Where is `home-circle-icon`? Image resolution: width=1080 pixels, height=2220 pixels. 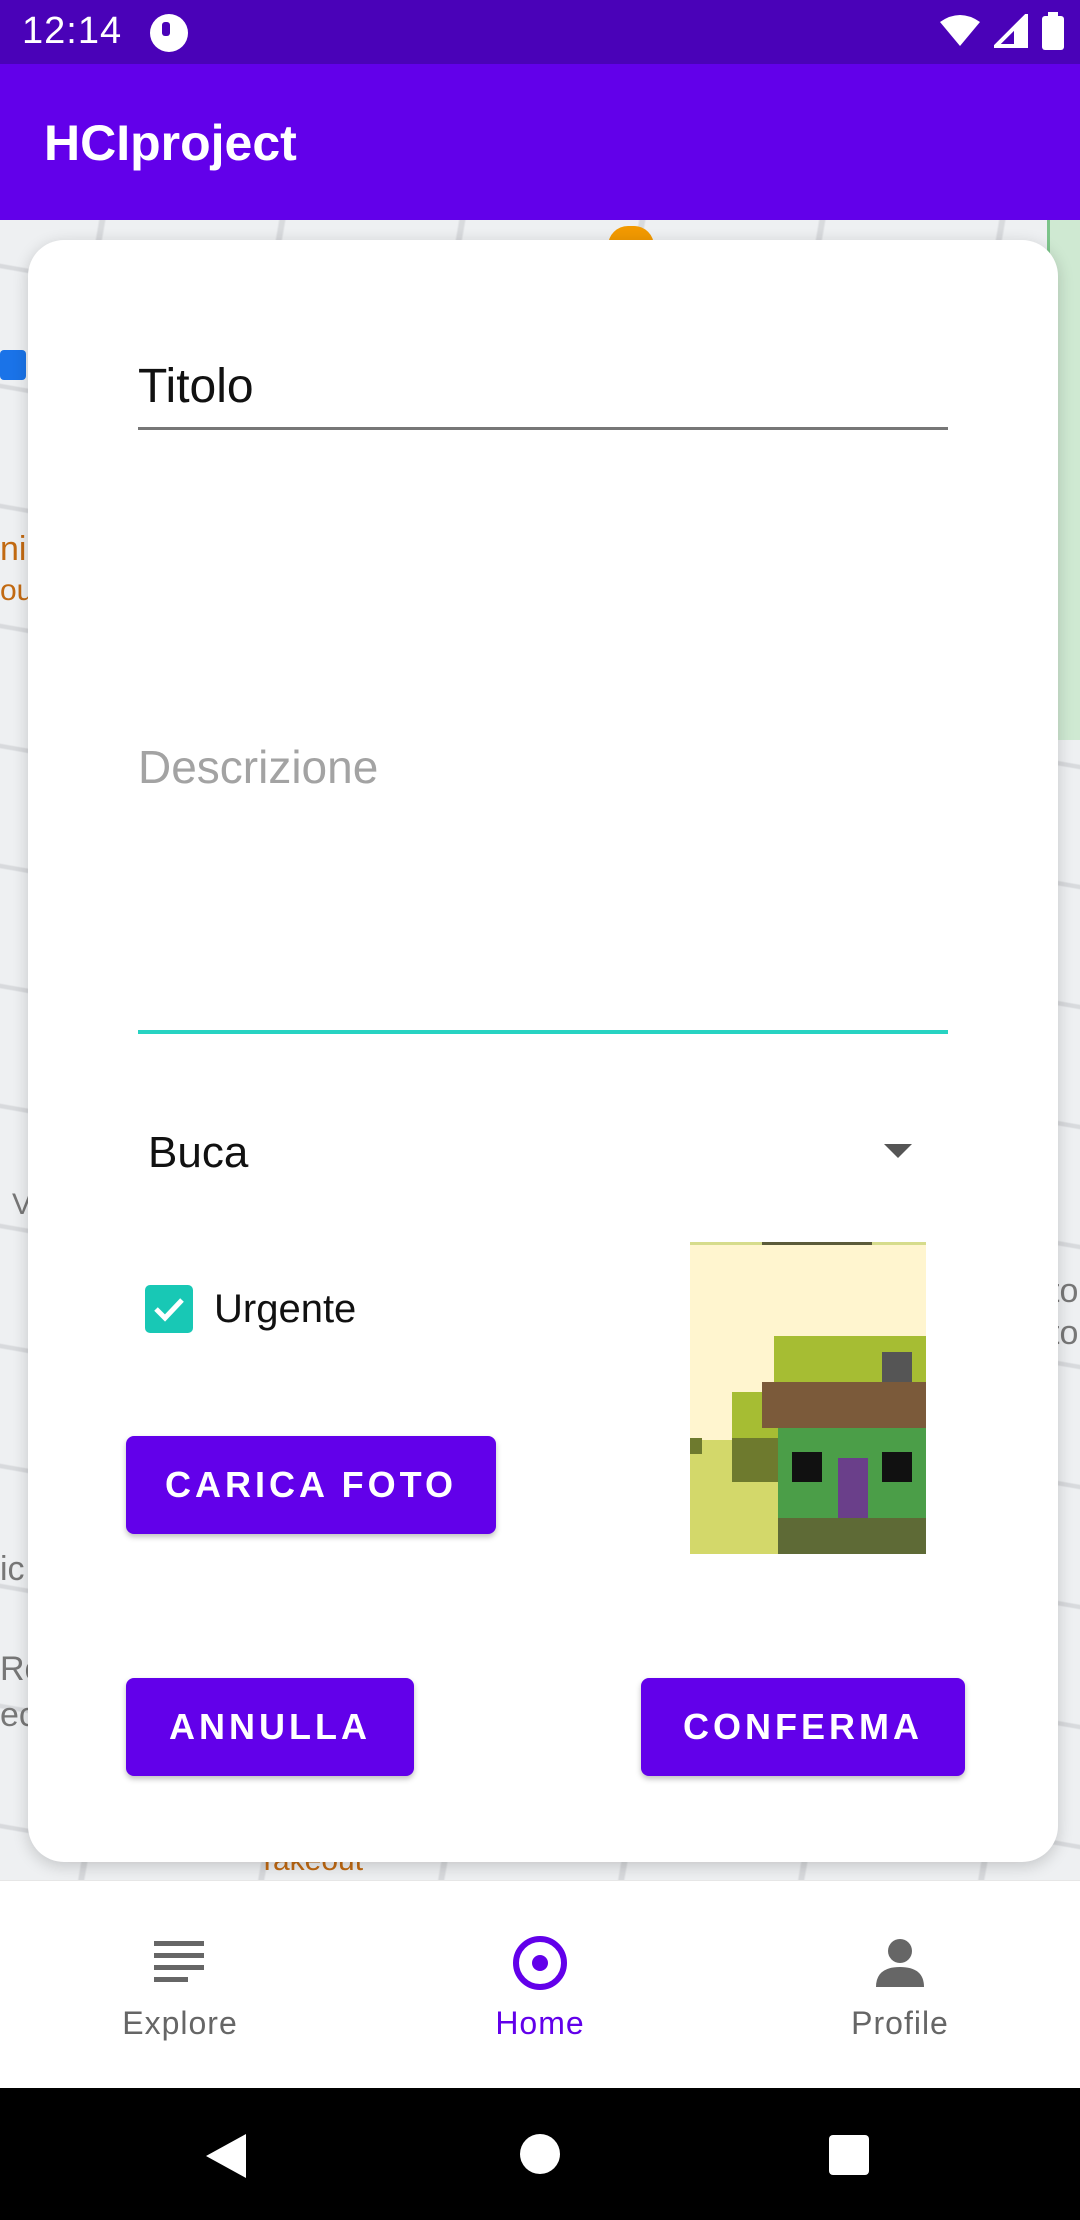 home-circle-icon is located at coordinates (540, 2154).